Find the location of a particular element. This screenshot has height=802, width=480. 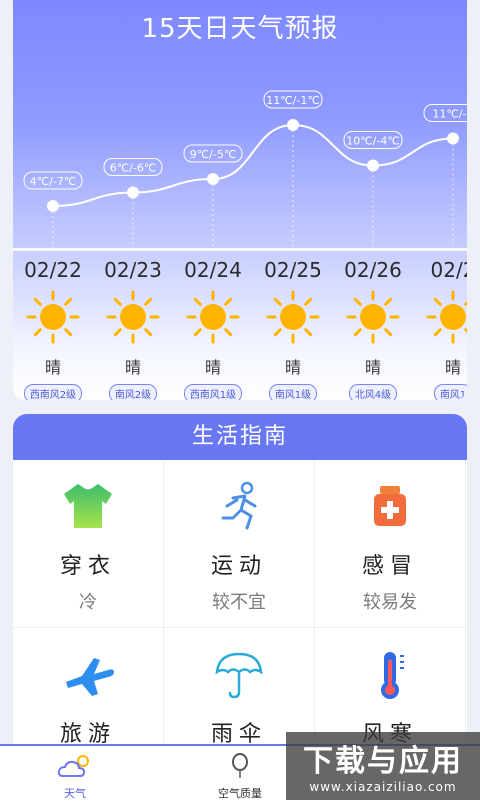

day-date: 02/22 is located at coordinates (53, 270).